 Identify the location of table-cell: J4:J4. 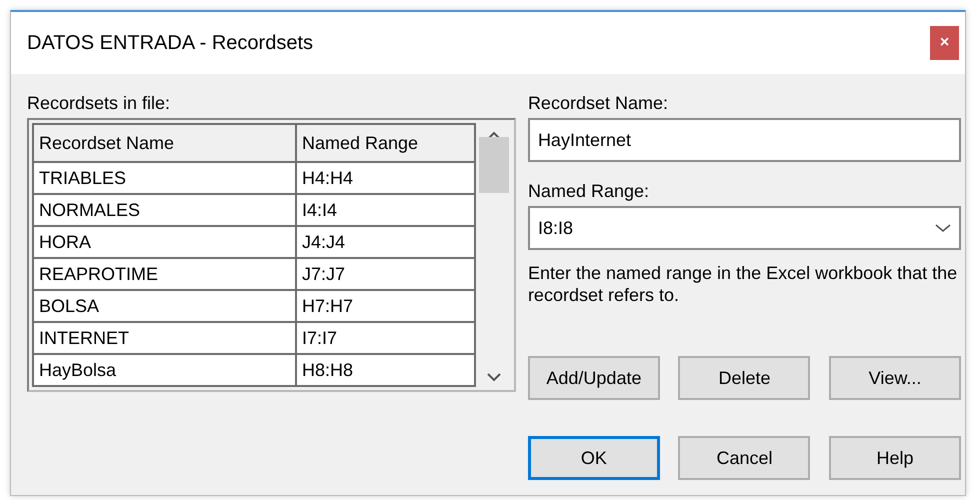
(385, 242).